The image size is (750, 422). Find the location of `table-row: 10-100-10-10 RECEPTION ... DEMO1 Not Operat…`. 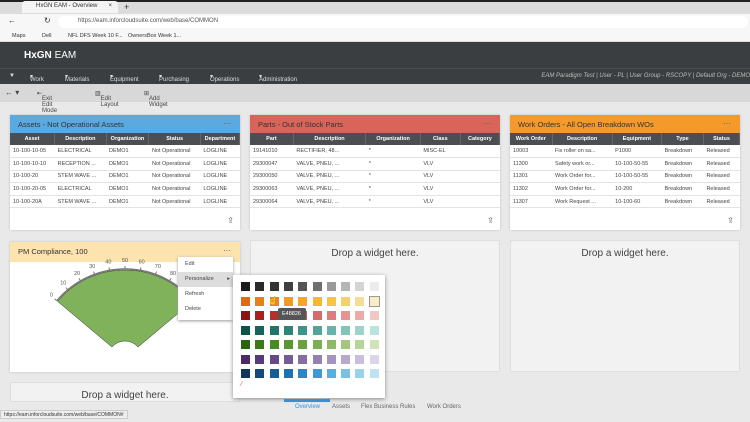

table-row: 10-100-10-10 RECEPTION ... DEMO1 Not Operat… is located at coordinates (125, 164).